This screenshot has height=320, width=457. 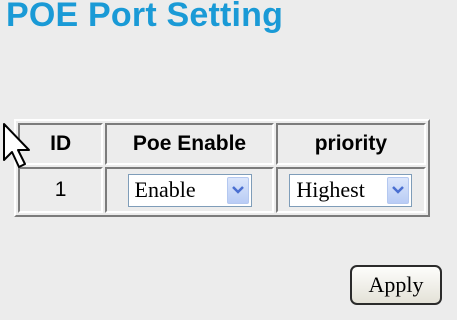 I want to click on poe-enable-cell: Enable, so click(x=189, y=190).